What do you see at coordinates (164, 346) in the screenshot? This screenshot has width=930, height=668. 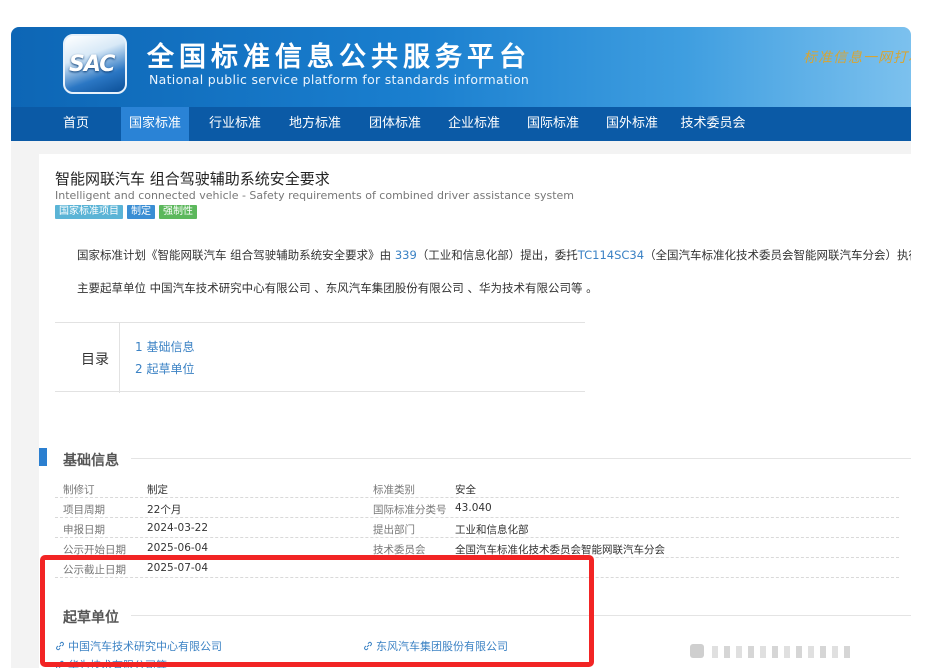 I see `toc-item-basic-info: 1 基础信息` at bounding box center [164, 346].